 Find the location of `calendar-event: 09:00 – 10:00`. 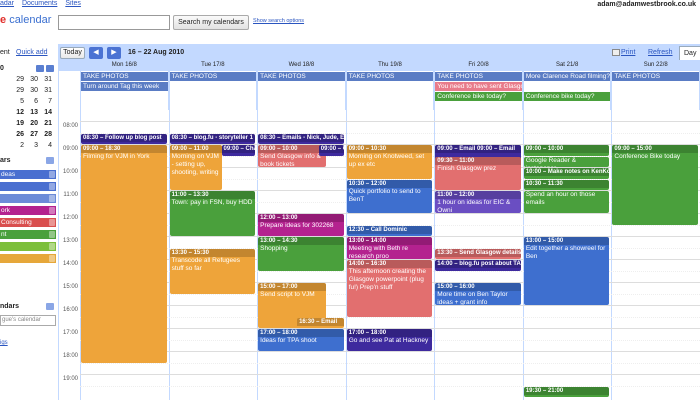

calendar-event: 09:00 – 10:00 is located at coordinates (566, 150).